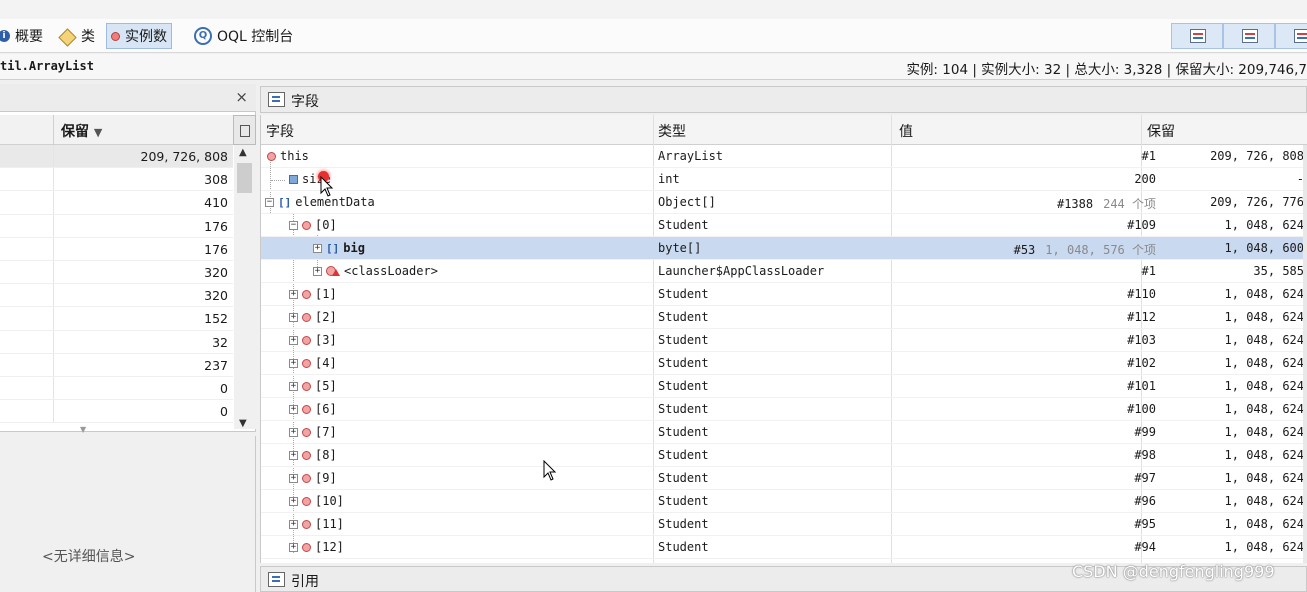 The image size is (1307, 592). Describe the element at coordinates (784, 364) in the screenshot. I see `table-row: + [4] Student #102 1, 048, 624` at that location.